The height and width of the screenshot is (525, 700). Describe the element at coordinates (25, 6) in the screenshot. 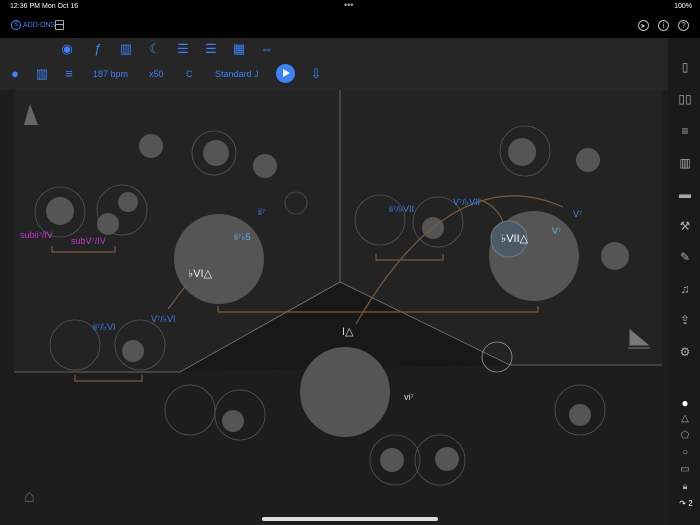

I see `status-time: 12:36 PM` at that location.